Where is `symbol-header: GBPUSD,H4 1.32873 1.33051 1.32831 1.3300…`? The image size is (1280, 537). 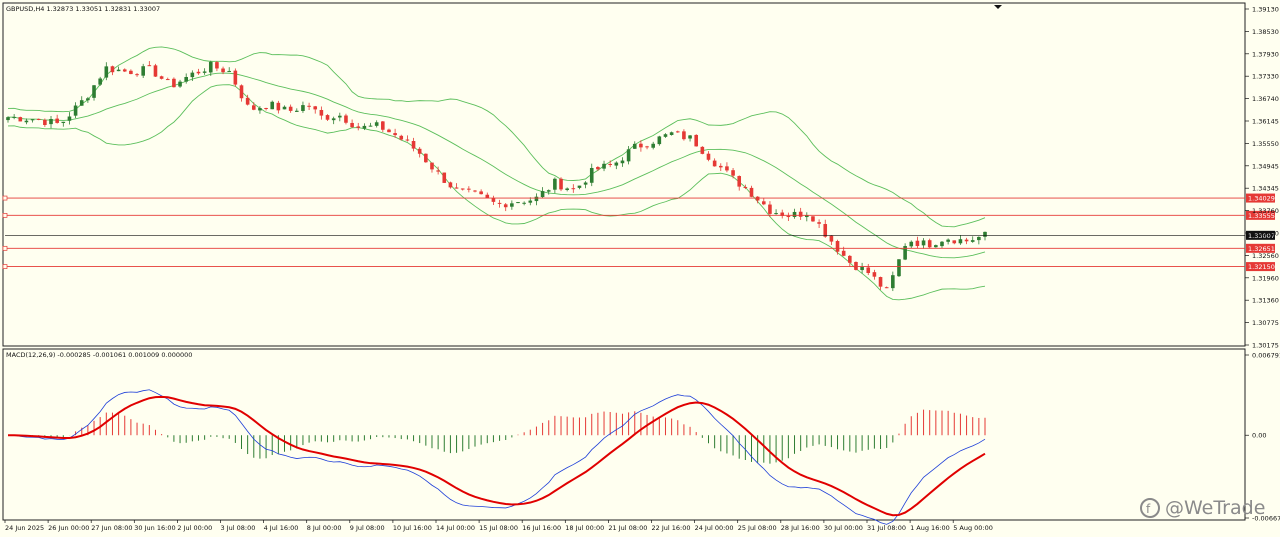 symbol-header: GBPUSD,H4 1.32873 1.33051 1.32831 1.3300… is located at coordinates (83, 9).